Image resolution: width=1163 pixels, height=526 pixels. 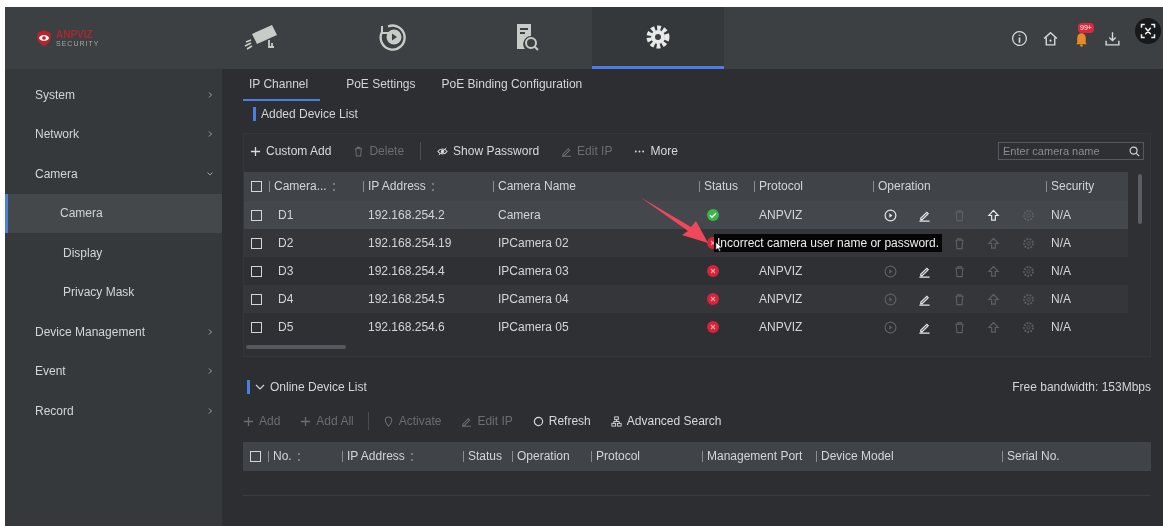 What do you see at coordinates (406, 327) in the screenshot?
I see `table-cell: 192.168.254.6` at bounding box center [406, 327].